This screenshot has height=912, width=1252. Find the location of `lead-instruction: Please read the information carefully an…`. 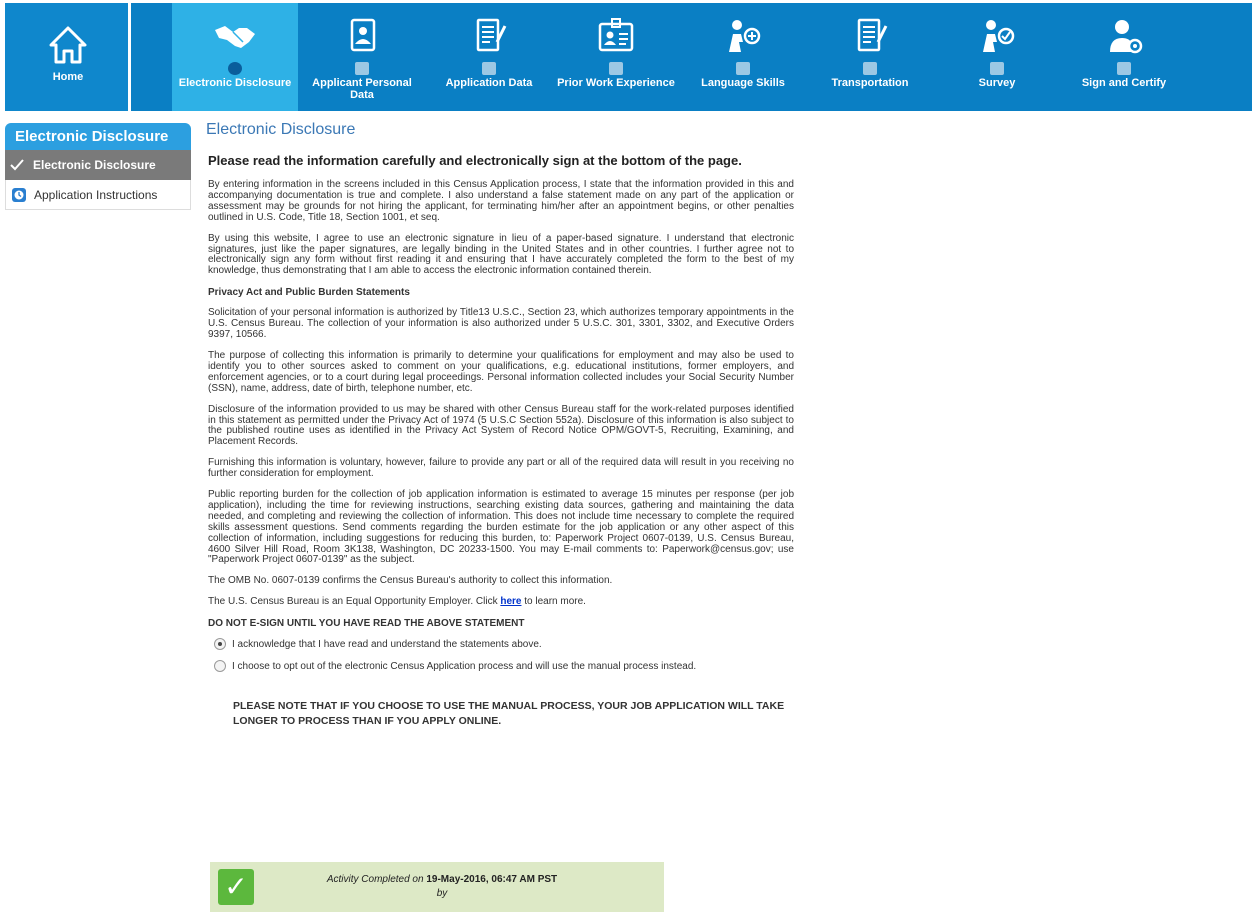

lead-instruction: Please read the information carefully an… is located at coordinates (475, 160).